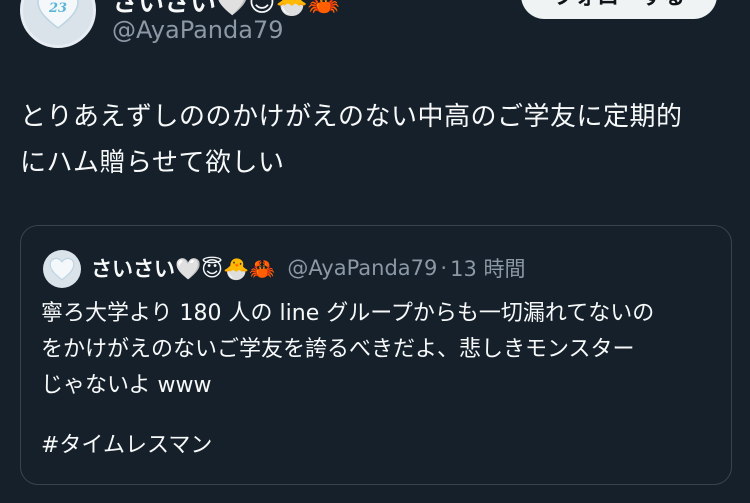 The height and width of the screenshot is (503, 750). Describe the element at coordinates (152, 163) in the screenshot. I see `tweet-text-line: にハム贈らせて欲しい` at that location.